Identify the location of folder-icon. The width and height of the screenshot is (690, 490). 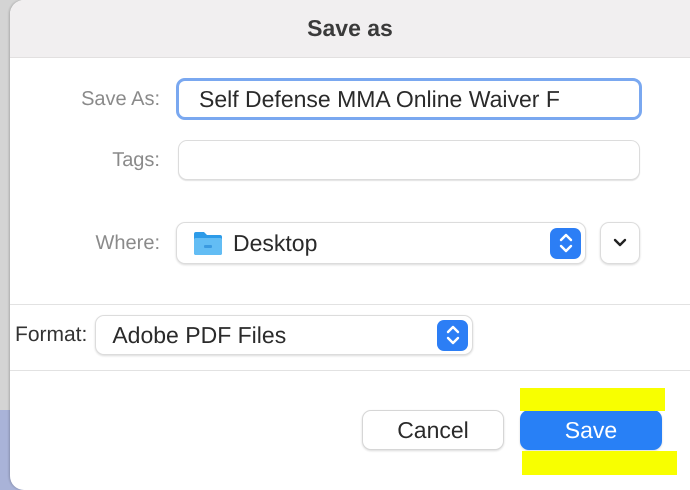
(208, 243).